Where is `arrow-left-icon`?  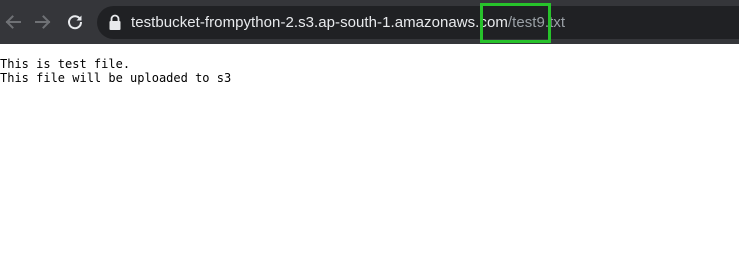
arrow-left-icon is located at coordinates (13, 22).